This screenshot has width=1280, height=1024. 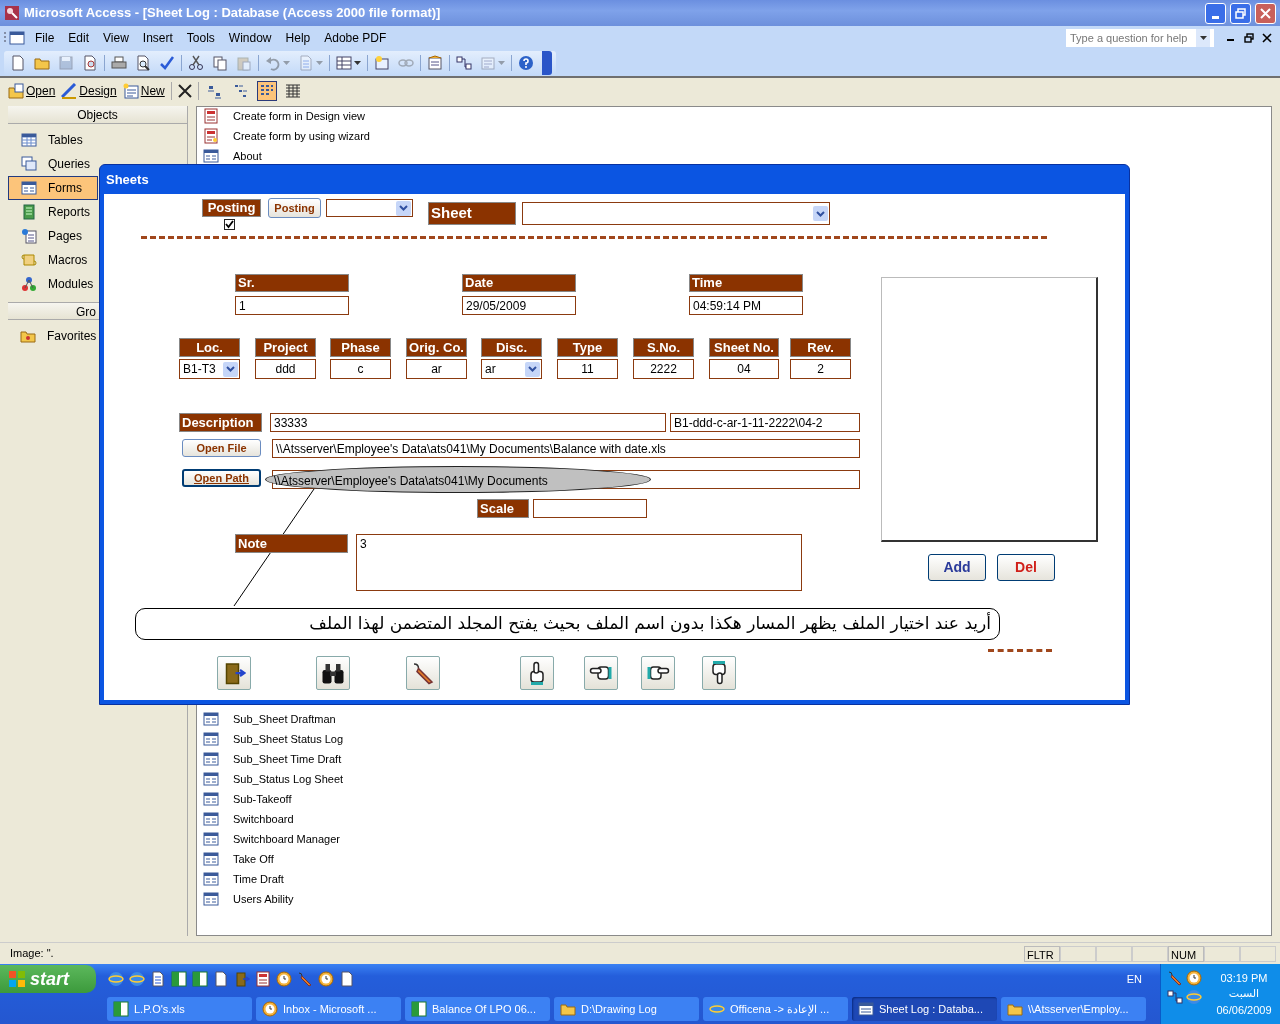 I want to click on text-field: B1-ddd-c-ar-1-11-2222\04-2, so click(x=765, y=422).